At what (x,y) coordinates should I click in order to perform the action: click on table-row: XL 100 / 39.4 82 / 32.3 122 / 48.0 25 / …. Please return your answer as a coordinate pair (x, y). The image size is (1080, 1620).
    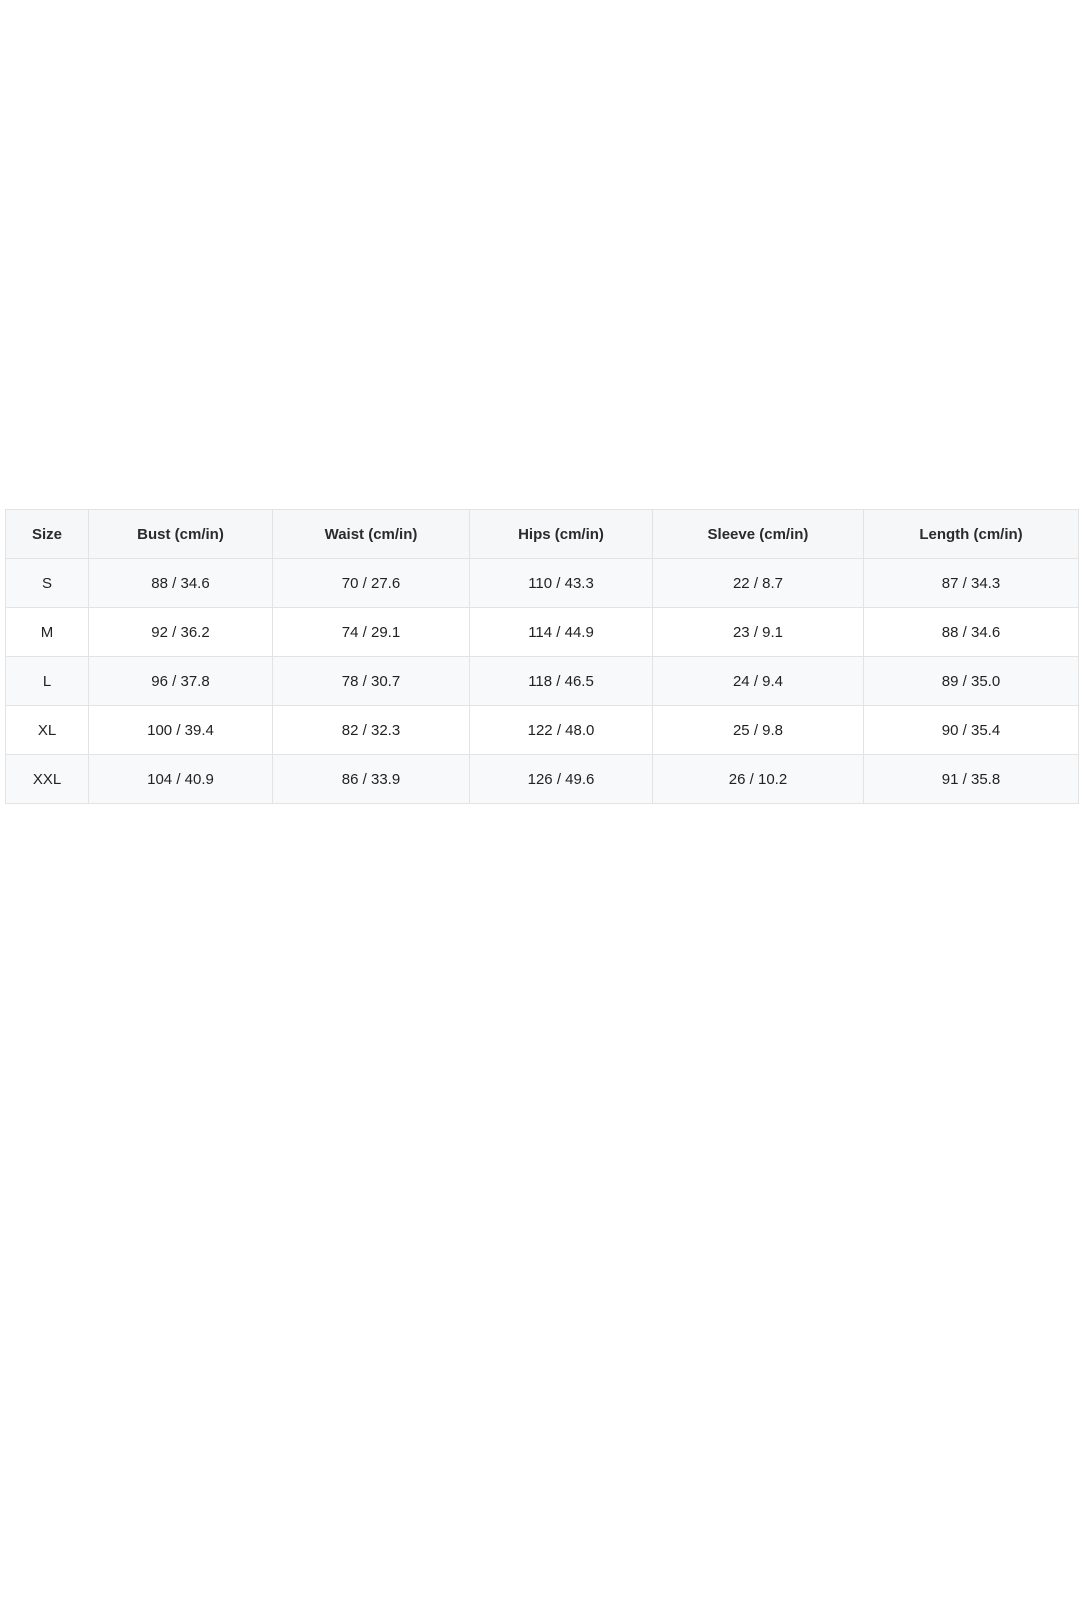
    Looking at the image, I should click on (542, 730).